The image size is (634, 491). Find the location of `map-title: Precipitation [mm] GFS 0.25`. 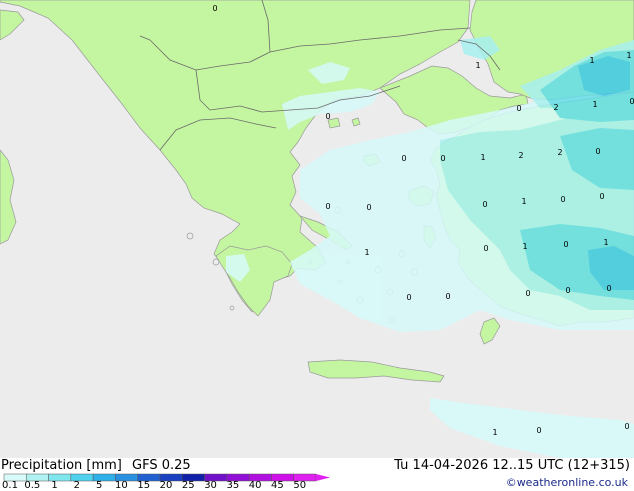

map-title: Precipitation [mm] GFS 0.25 is located at coordinates (96, 465).